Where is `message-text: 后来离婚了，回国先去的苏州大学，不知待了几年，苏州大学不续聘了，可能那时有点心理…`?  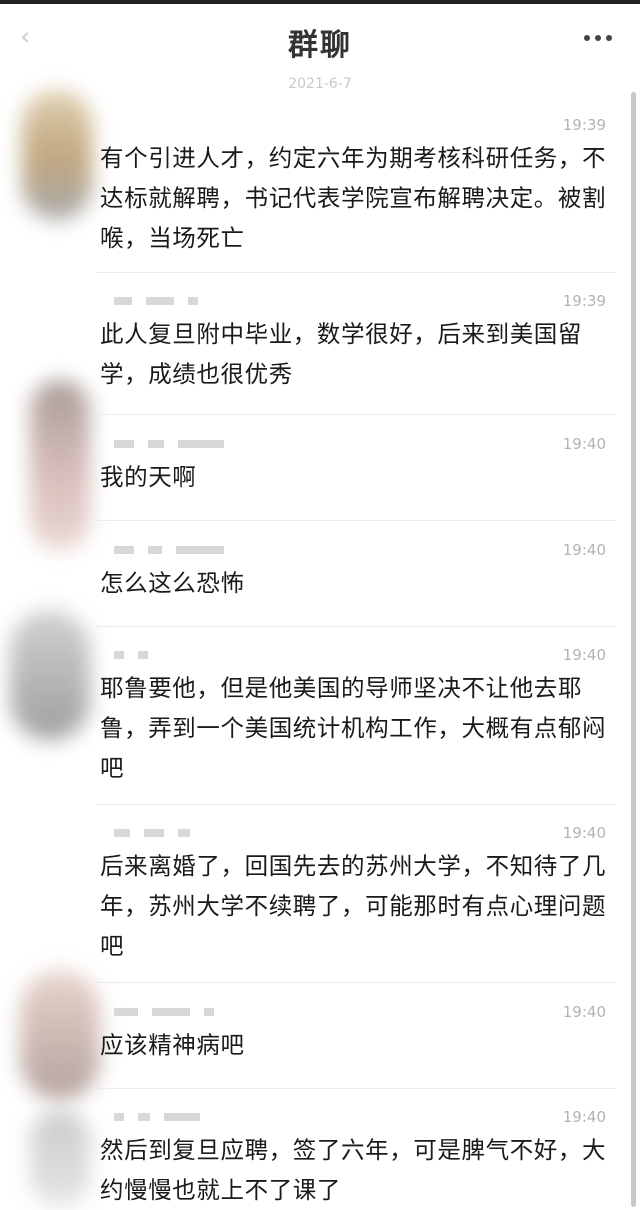
message-text: 后来离婚了，回国先去的苏州大学，不知待了几年，苏州大学不续聘了，可能那时有点心理… is located at coordinates (353, 906).